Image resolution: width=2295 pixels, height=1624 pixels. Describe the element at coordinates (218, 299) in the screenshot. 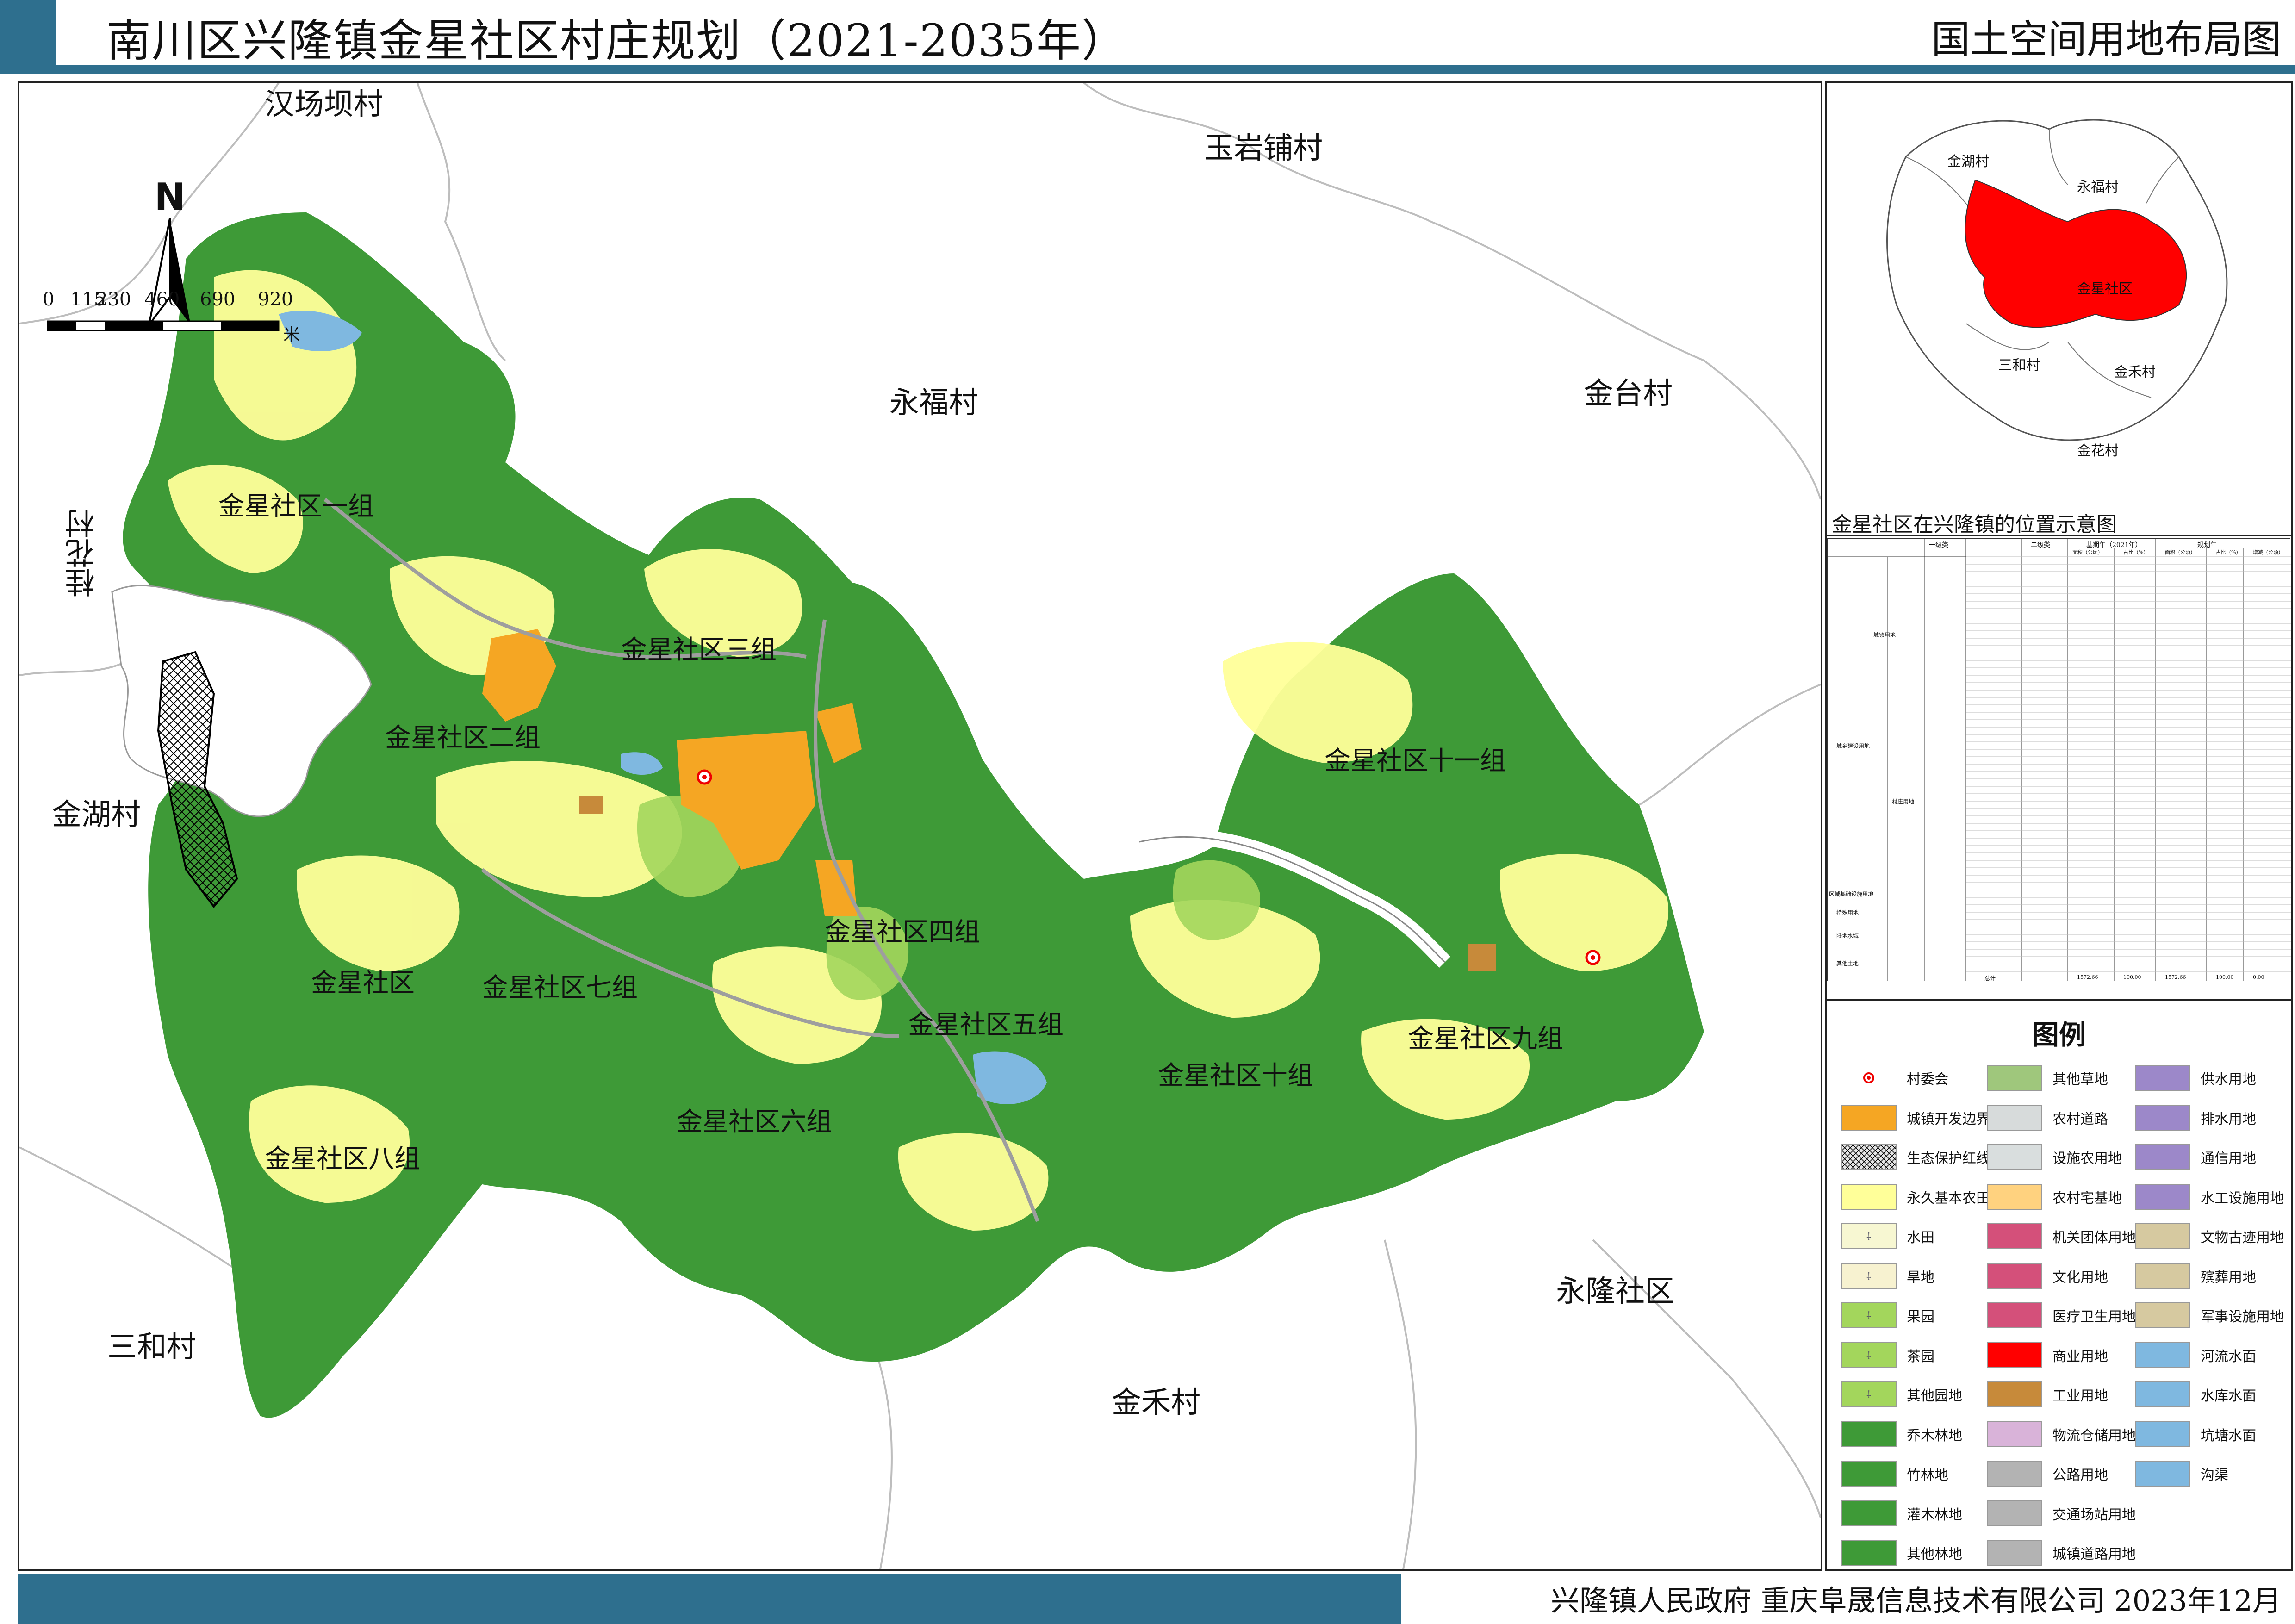

I see `scale-tick: 690` at that location.